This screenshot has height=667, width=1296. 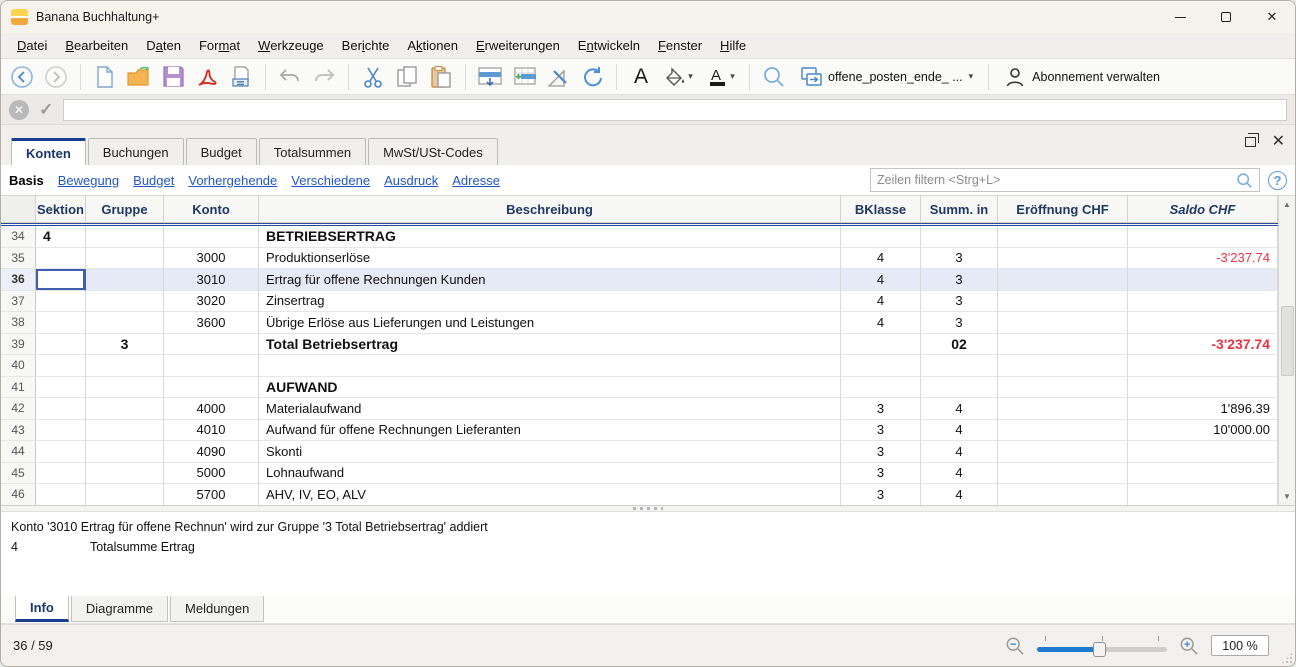 I want to click on slider-thumb, so click(x=1099, y=649).